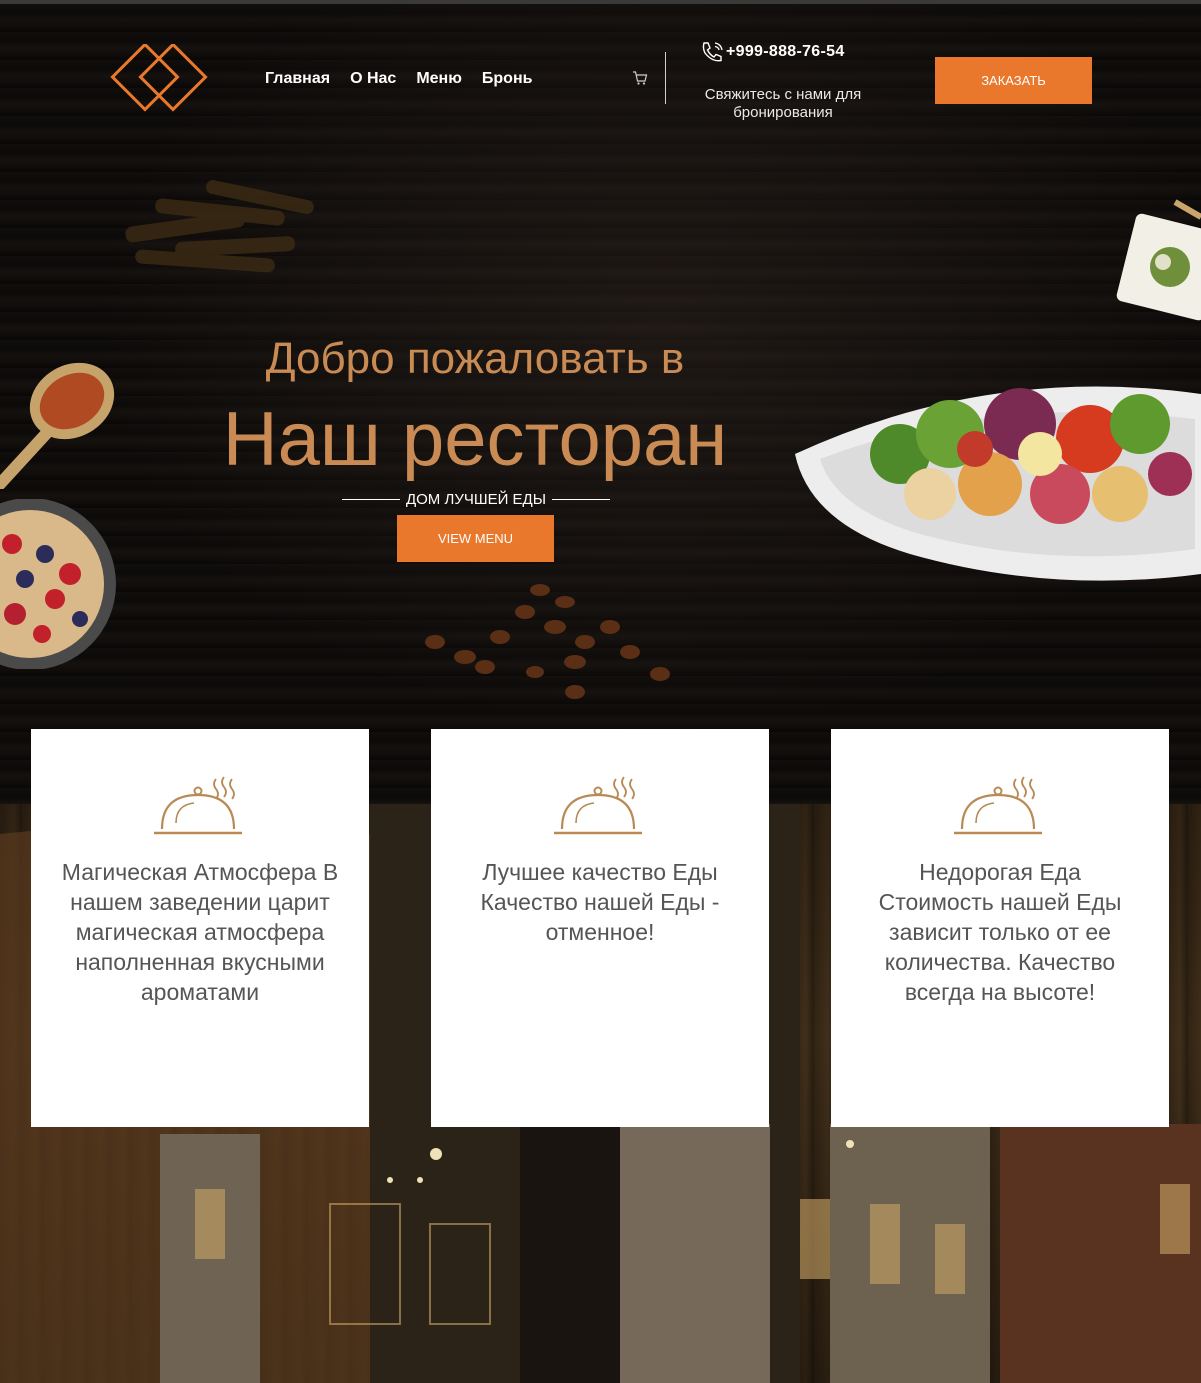  I want to click on berry-bowl-image, so click(58, 584).